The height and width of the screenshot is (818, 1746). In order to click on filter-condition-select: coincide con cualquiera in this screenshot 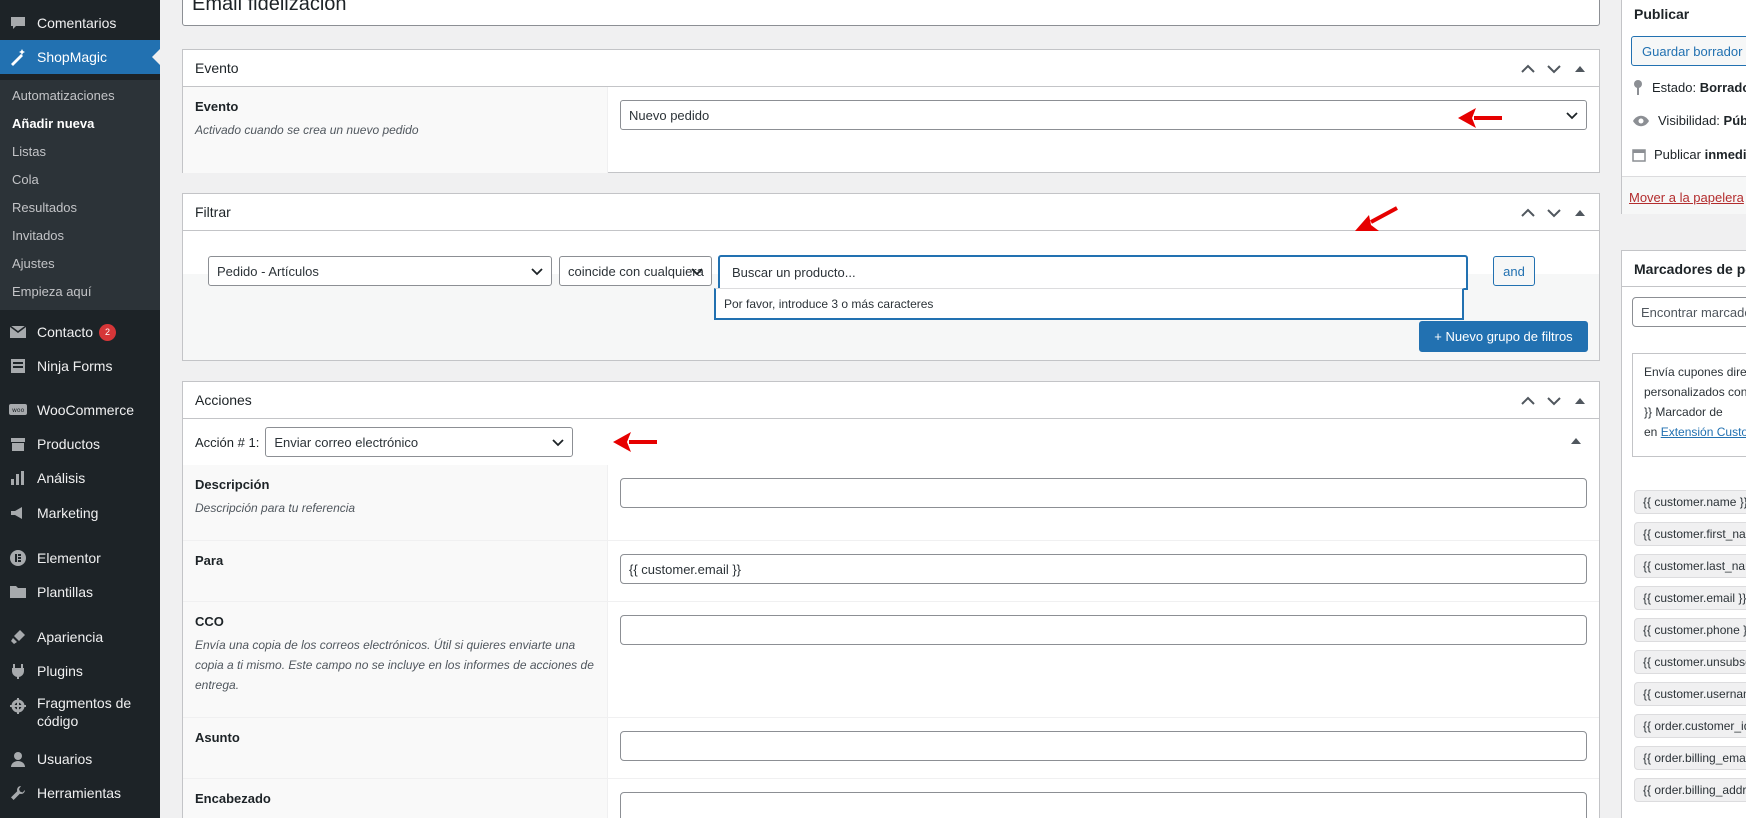, I will do `click(635, 271)`.